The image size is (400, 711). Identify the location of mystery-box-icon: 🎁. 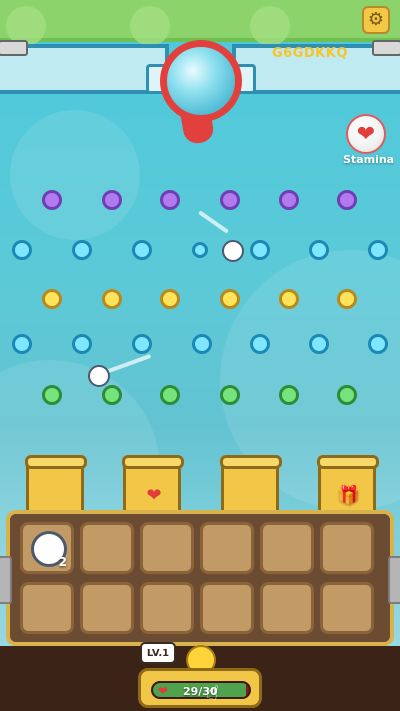
(349, 495).